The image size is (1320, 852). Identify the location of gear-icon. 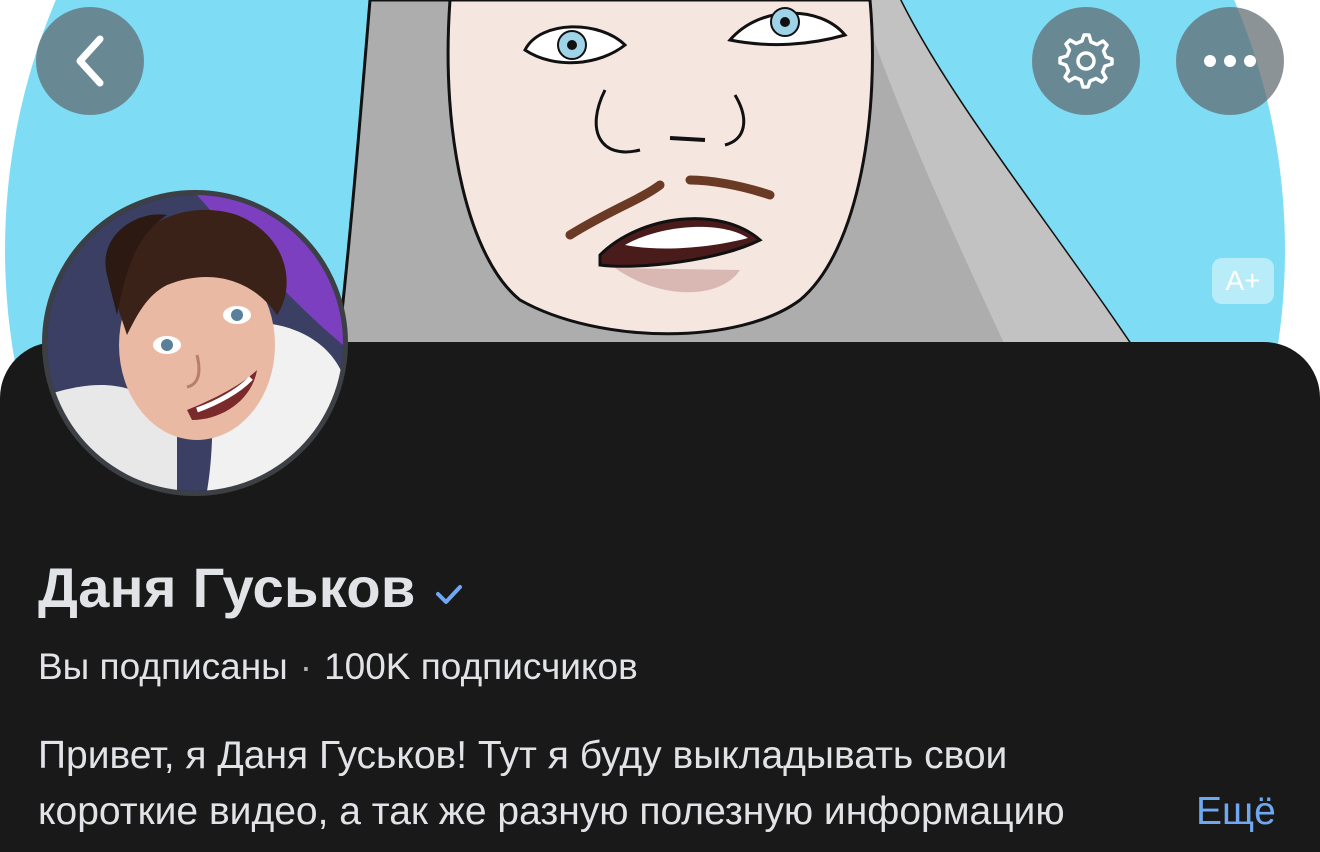
(1086, 61).